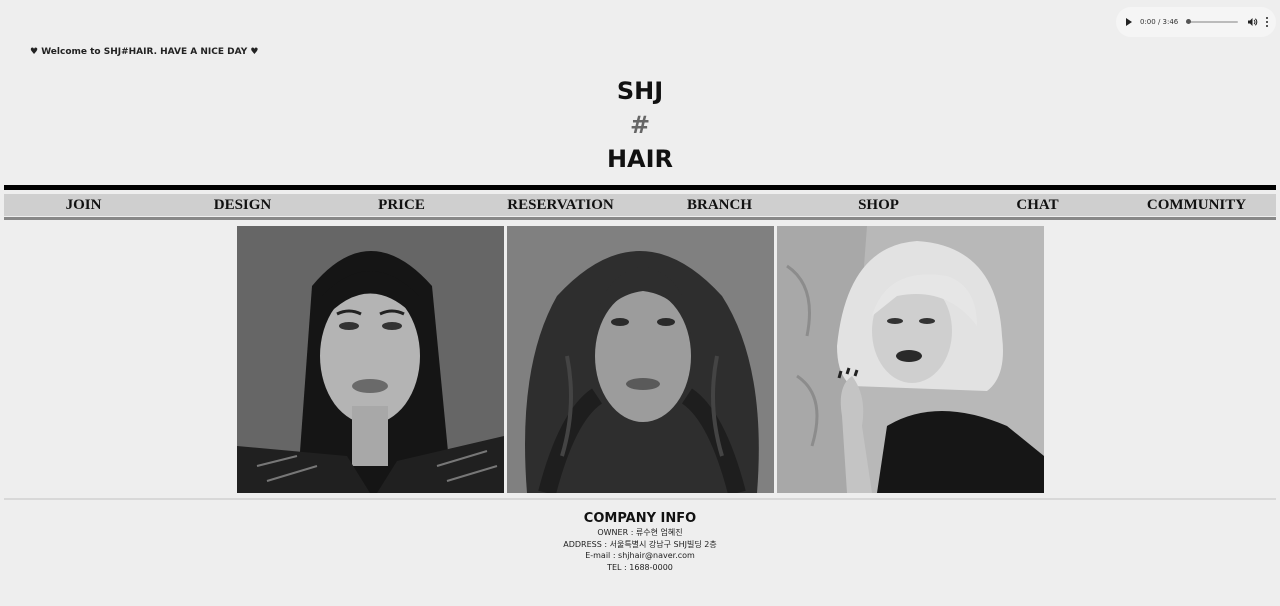  What do you see at coordinates (640, 499) in the screenshot?
I see `footer-divider` at bounding box center [640, 499].